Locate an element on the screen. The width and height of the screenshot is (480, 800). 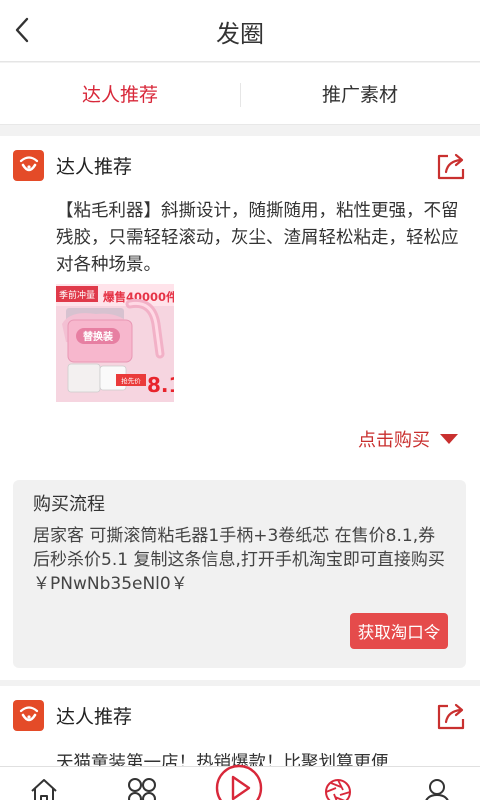
home-icon is located at coordinates (44, 789).